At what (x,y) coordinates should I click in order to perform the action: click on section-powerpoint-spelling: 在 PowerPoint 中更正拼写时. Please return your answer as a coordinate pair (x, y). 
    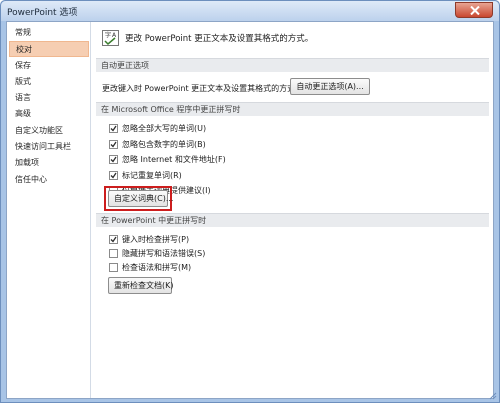
    Looking at the image, I should click on (292, 220).